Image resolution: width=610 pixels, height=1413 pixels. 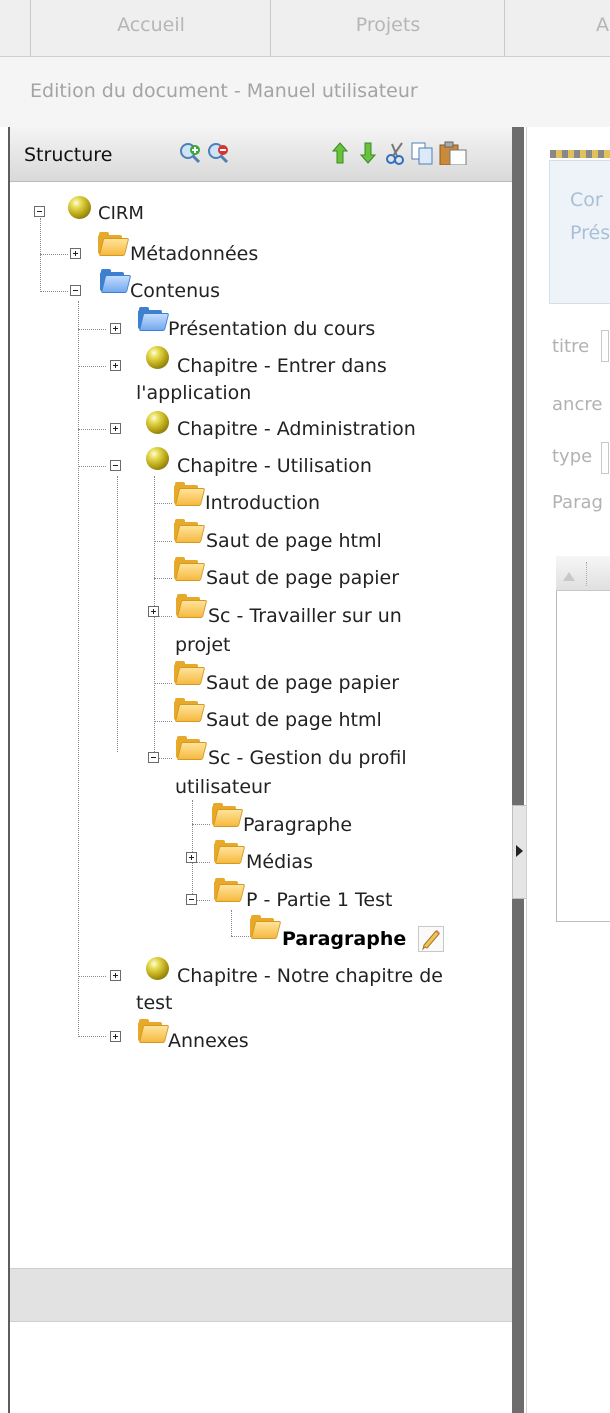 I want to click on move-down-icon, so click(x=368, y=153).